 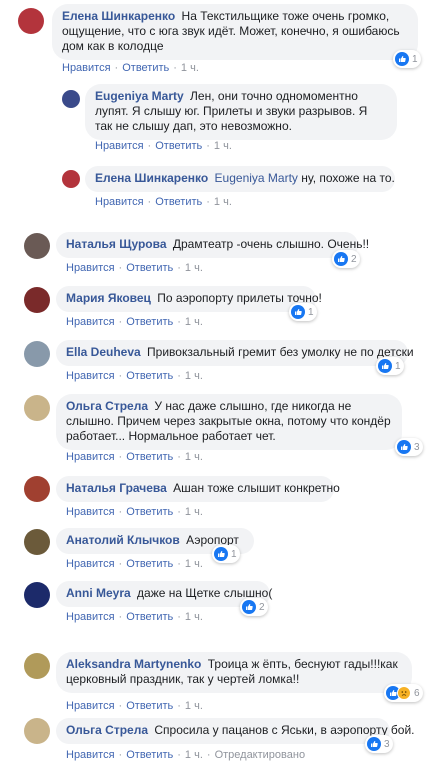 What do you see at coordinates (189, 299) in the screenshot?
I see `comment-bubble: Мария Яковец По аэропорту прилеты точно!` at bounding box center [189, 299].